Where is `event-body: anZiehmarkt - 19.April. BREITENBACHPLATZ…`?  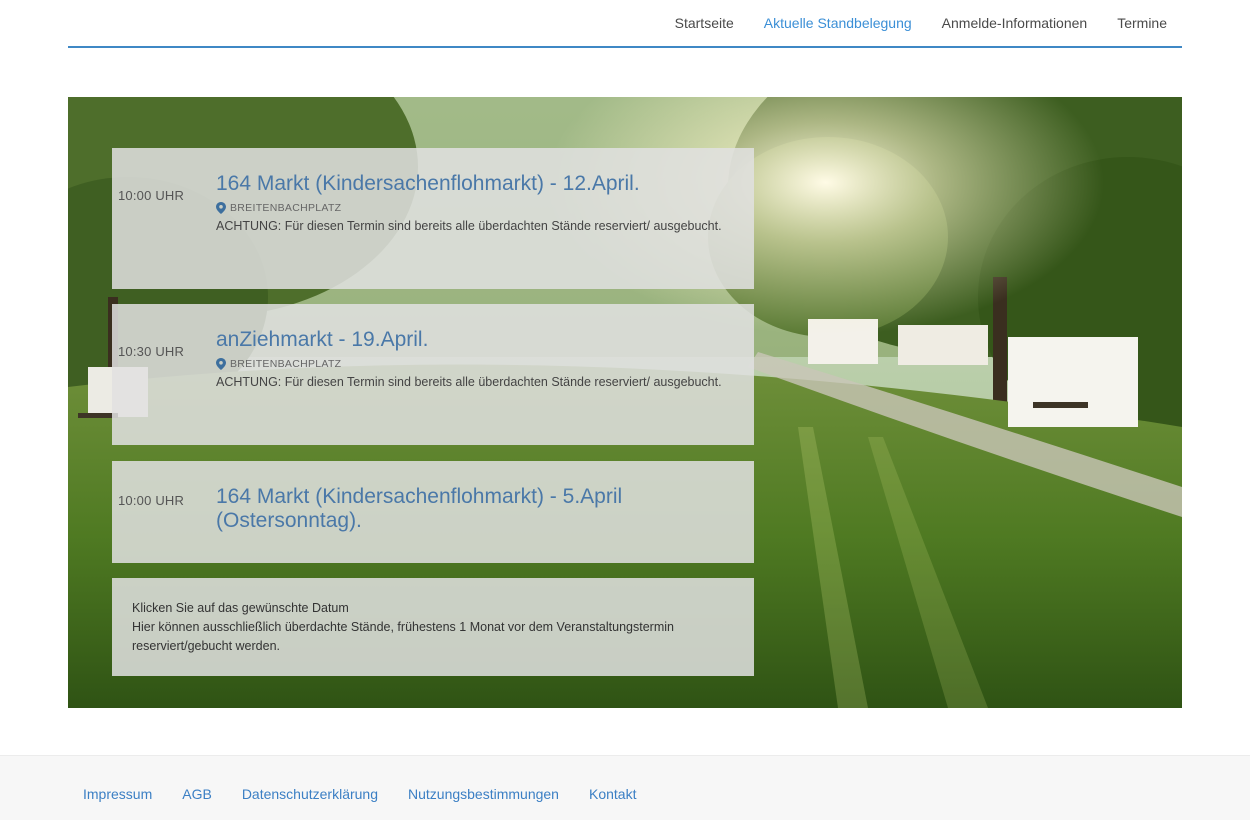
event-body: anZiehmarkt - 19.April. BREITENBACHPLATZ… is located at coordinates (470, 359).